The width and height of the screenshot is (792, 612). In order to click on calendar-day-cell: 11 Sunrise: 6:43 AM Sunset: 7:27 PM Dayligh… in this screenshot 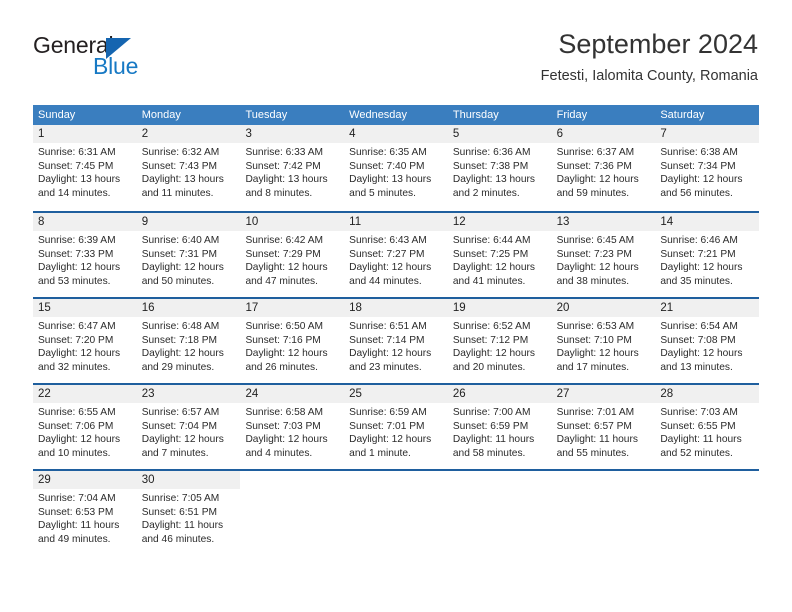, I will do `click(396, 255)`.